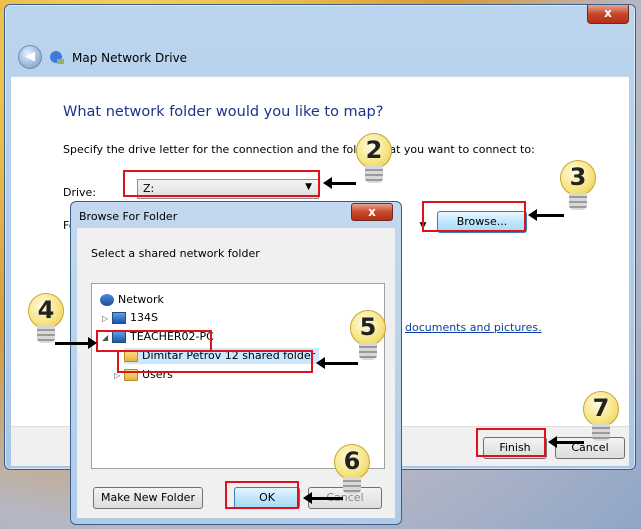 The width and height of the screenshot is (641, 529). I want to click on make-new-folder-button: Make New Folder, so click(148, 498).